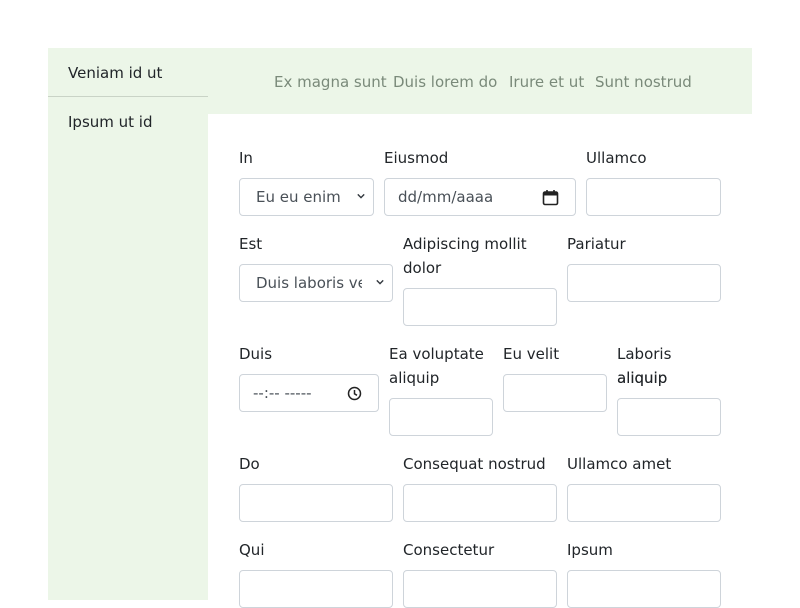 The height and width of the screenshot is (608, 800). What do you see at coordinates (619, 464) in the screenshot?
I see `ullamco-amet-label: Ullamco amet` at bounding box center [619, 464].